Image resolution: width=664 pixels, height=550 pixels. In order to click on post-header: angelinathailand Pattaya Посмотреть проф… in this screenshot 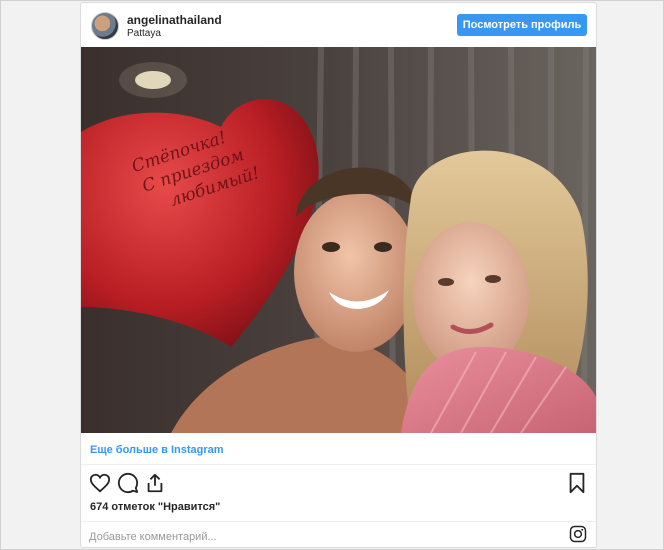, I will do `click(338, 25)`.